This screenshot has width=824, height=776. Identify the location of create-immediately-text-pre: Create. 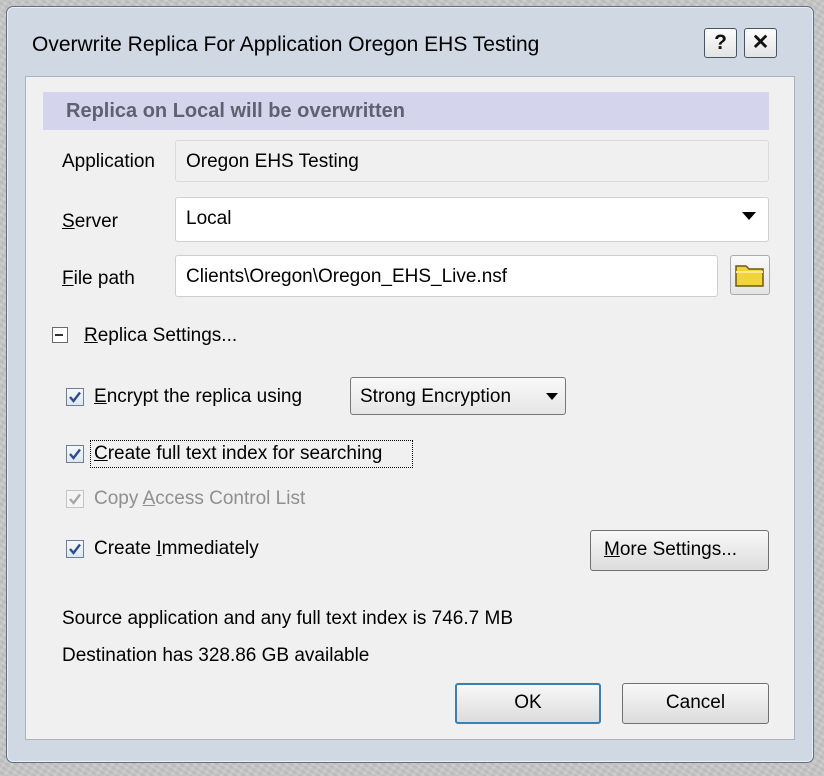
(125, 548).